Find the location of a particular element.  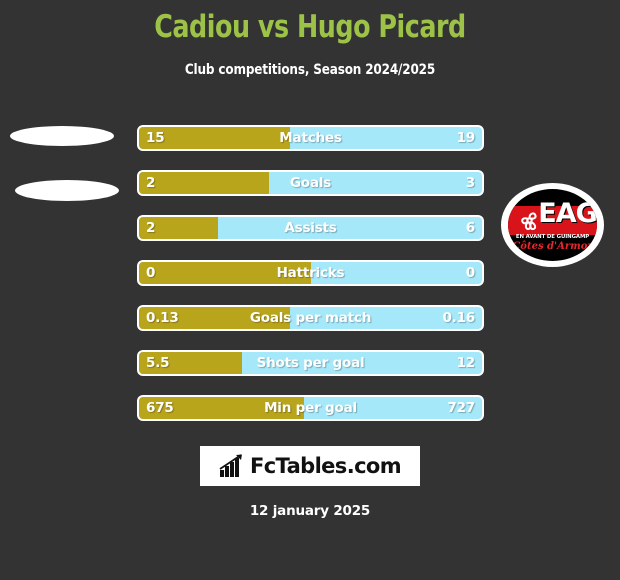

stat-row: 5.5 Shots per goal 12 is located at coordinates (310, 363).